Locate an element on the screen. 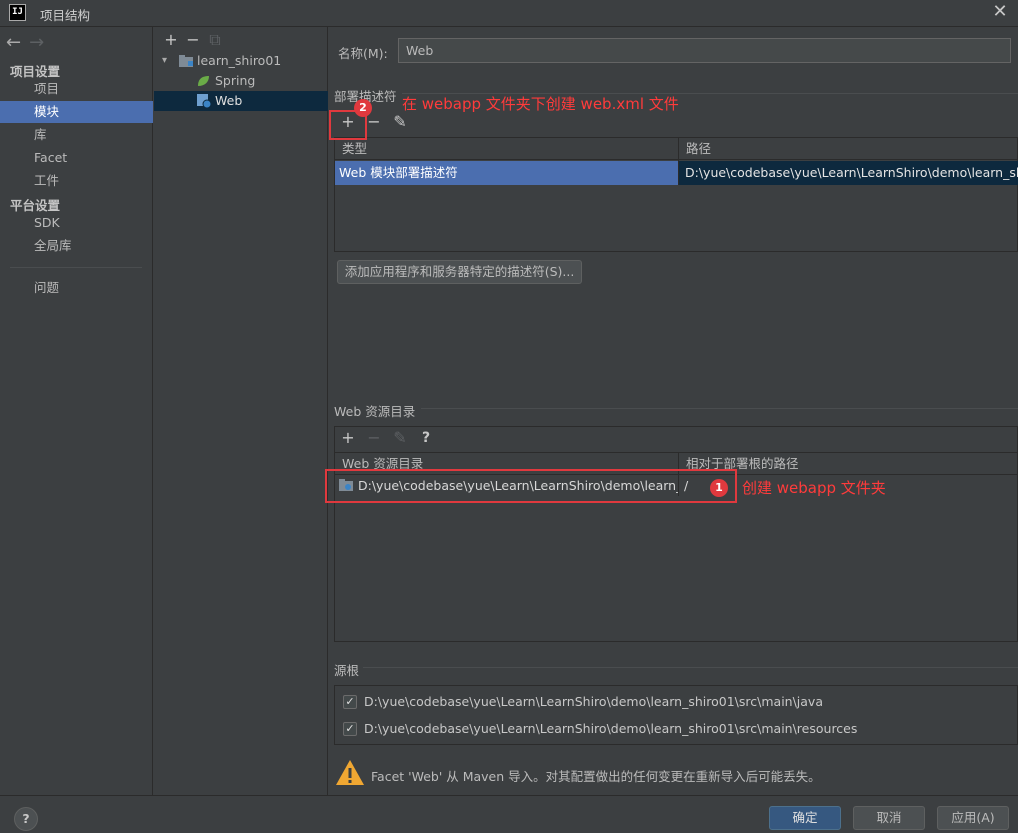 Image resolution: width=1018 pixels, height=833 pixels. help-question-icon: ? is located at coordinates (426, 438).